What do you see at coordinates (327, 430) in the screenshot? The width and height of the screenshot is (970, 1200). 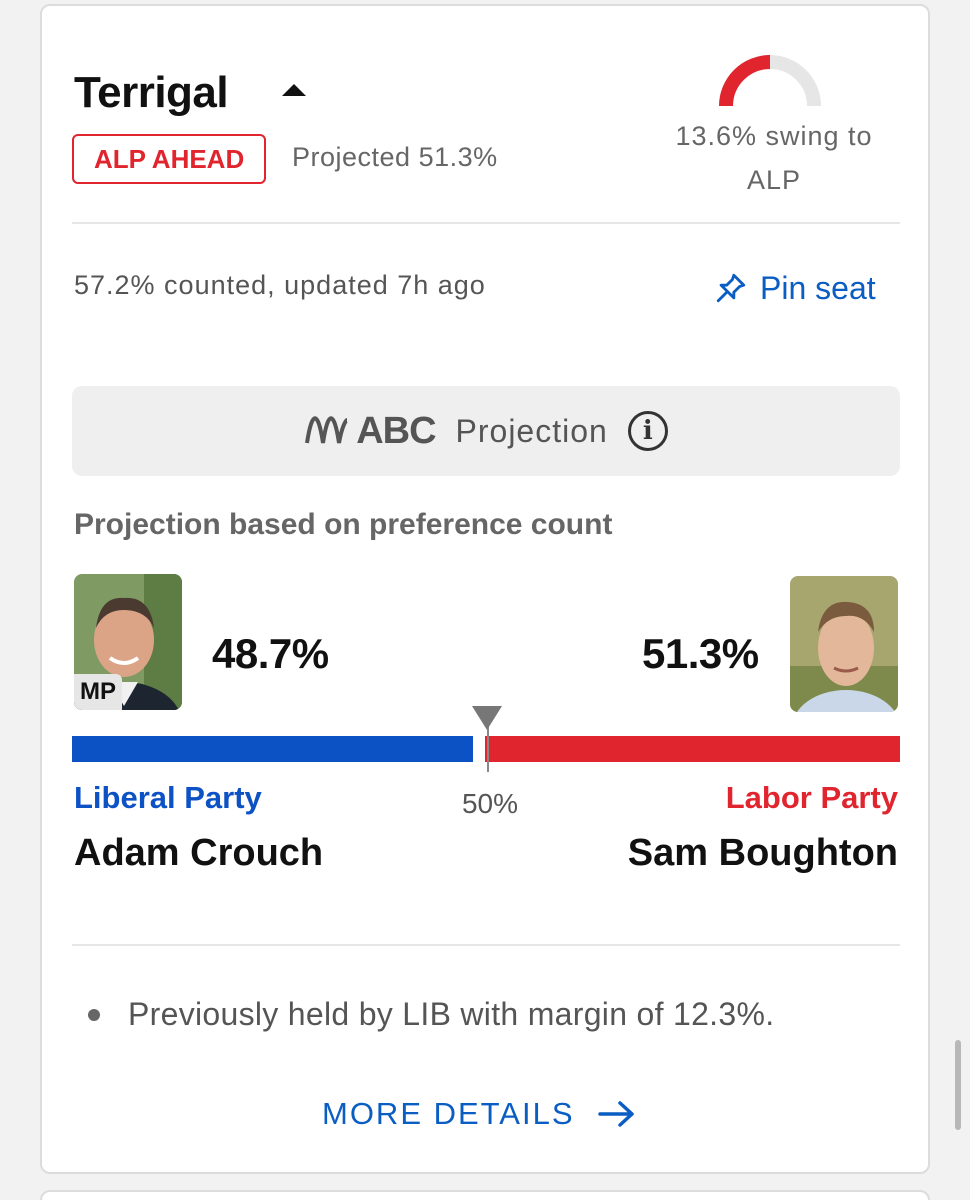 I see `abc-lissajous-icon` at bounding box center [327, 430].